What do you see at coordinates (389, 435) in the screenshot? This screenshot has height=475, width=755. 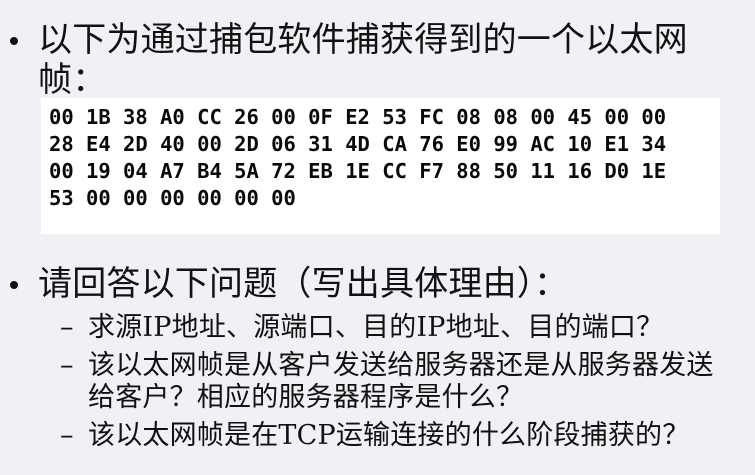 I see `question-text: 该以太网帧是在TCP运输连接的什么阶段捕获的？` at bounding box center [389, 435].